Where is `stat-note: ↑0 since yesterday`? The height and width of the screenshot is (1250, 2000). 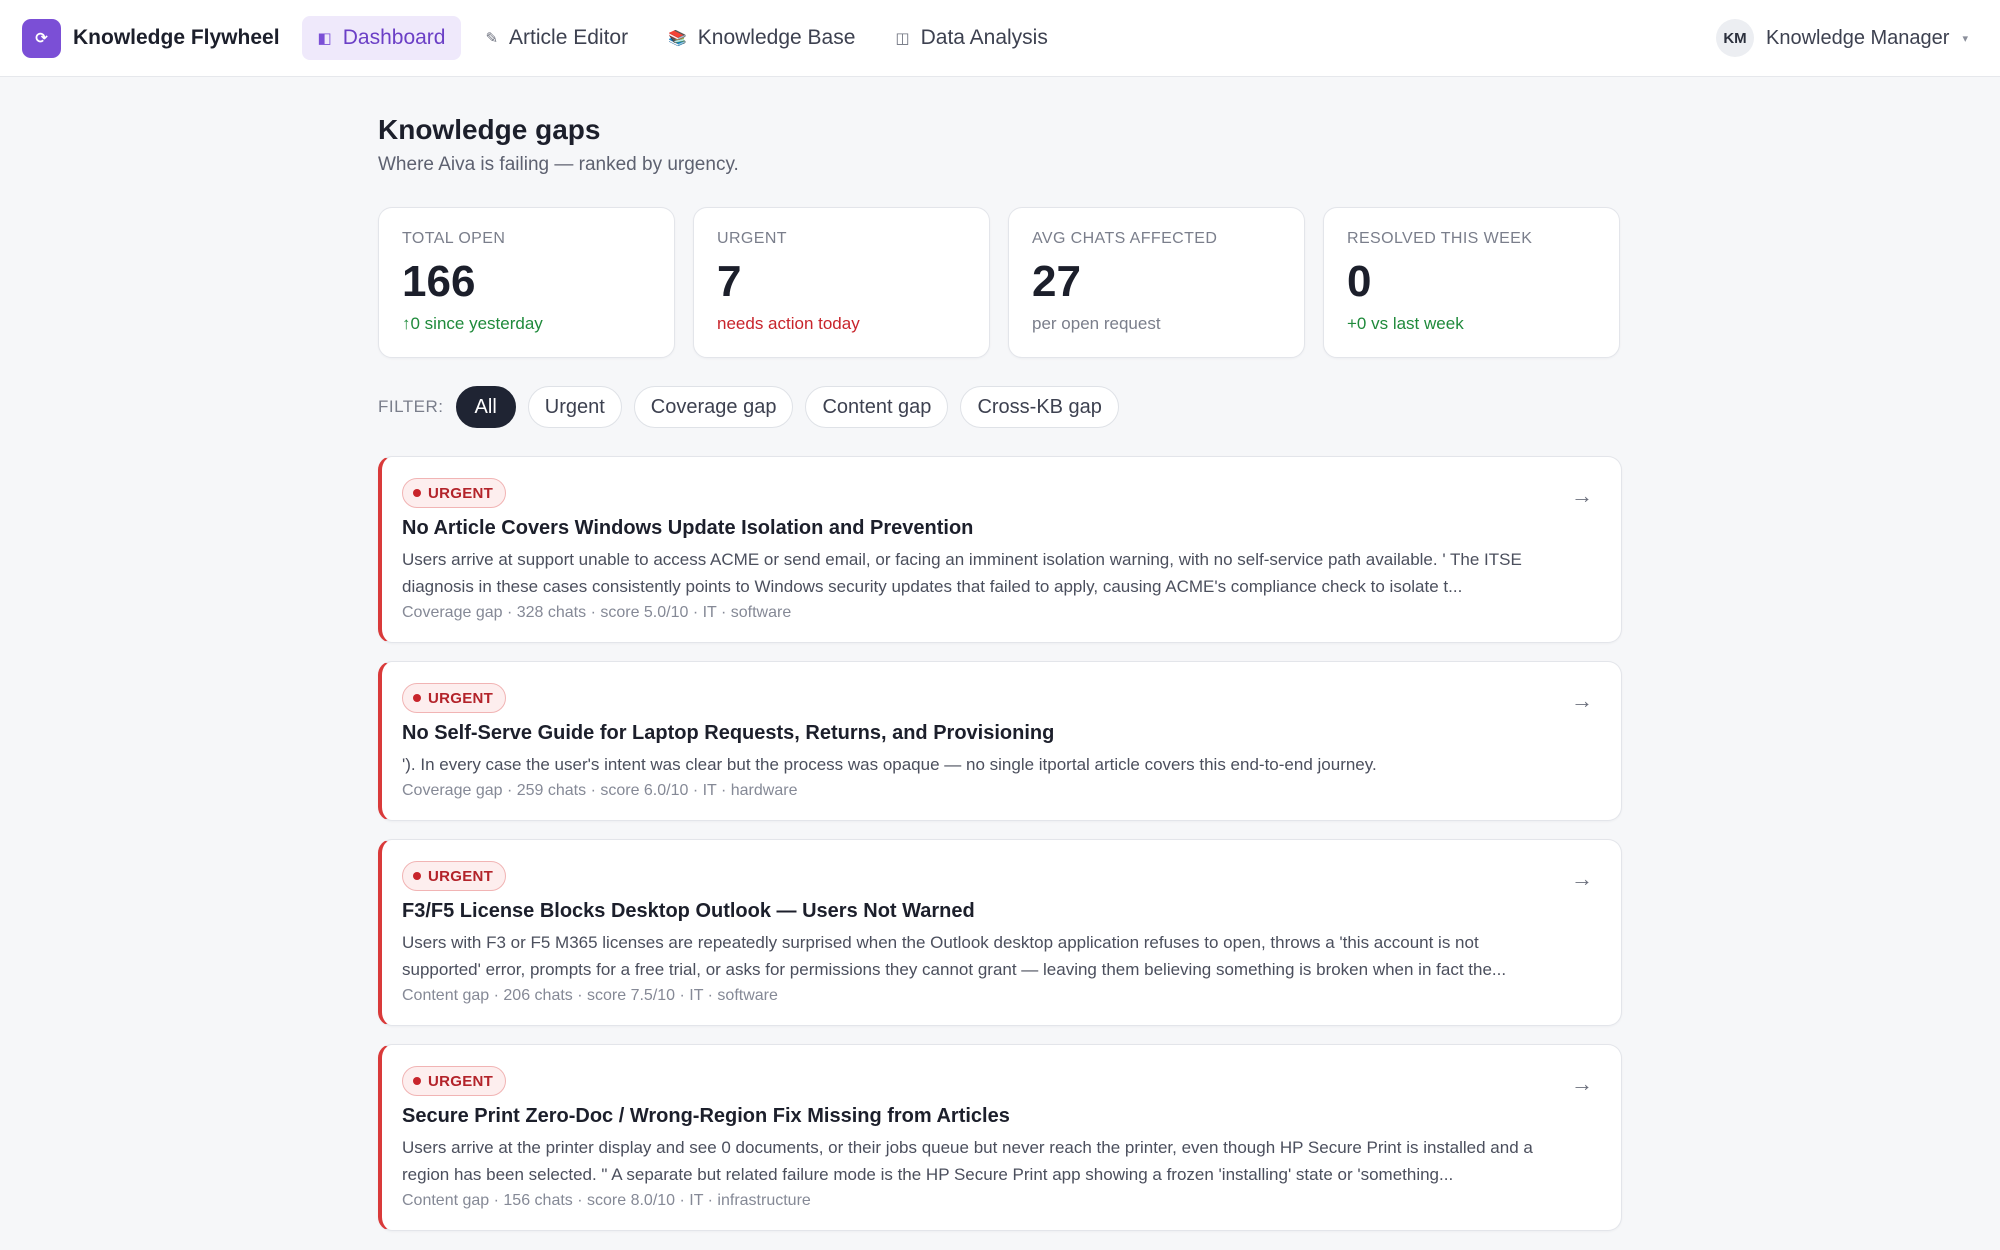
stat-note: ↑0 since yesterday is located at coordinates (472, 323).